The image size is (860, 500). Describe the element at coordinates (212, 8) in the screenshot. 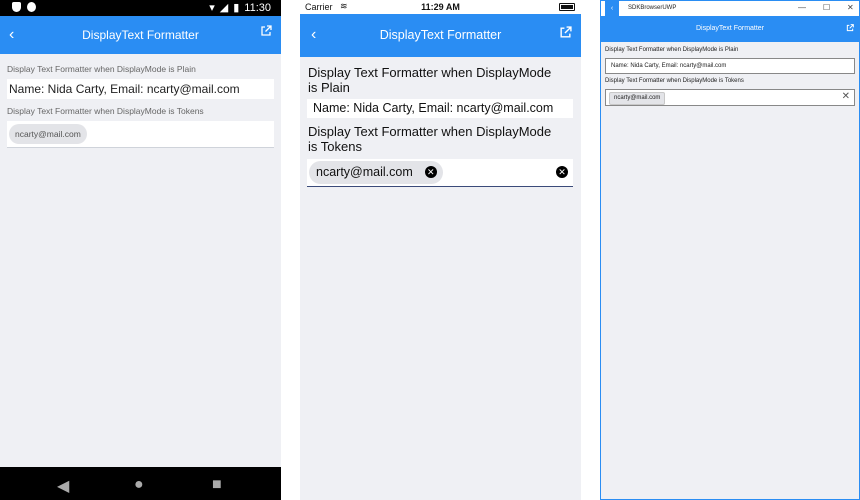

I see `wifi-icon: ▾` at that location.